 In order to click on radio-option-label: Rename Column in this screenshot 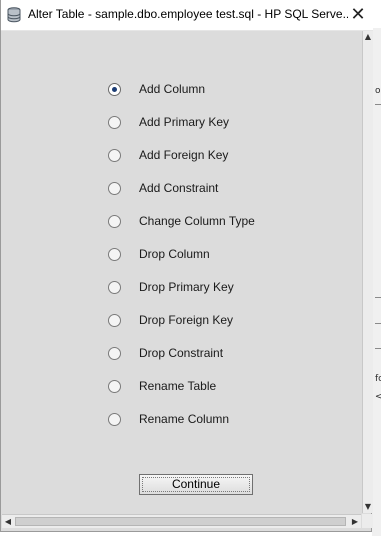, I will do `click(184, 419)`.